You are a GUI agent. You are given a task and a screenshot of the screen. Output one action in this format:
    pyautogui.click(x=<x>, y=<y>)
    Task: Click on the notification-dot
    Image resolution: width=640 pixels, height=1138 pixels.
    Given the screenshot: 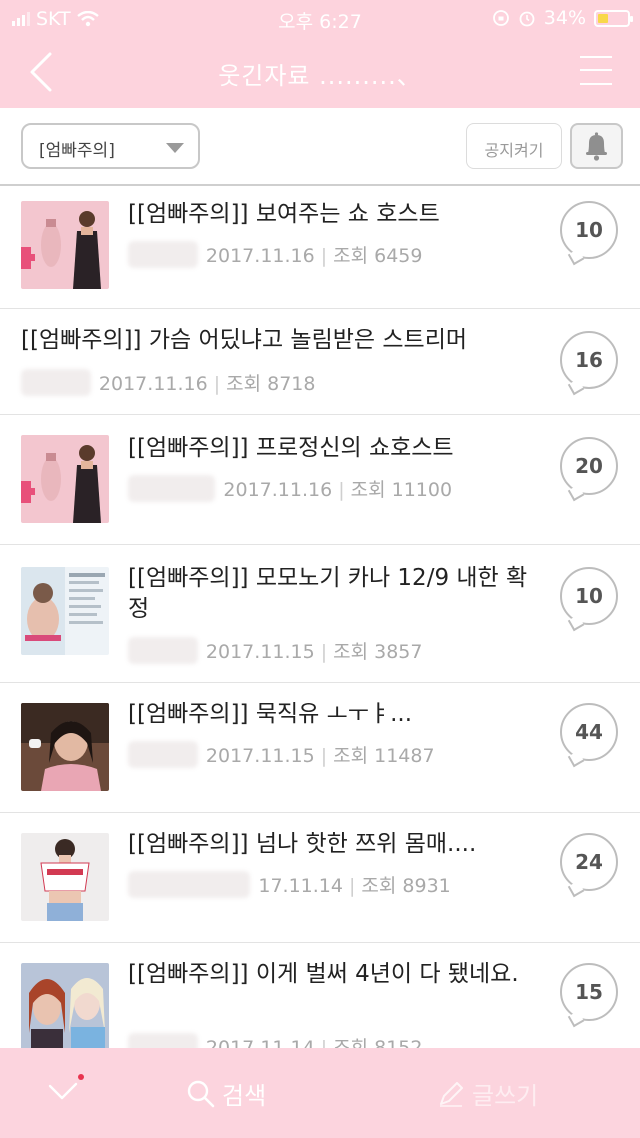 What is the action you would take?
    pyautogui.click(x=81, y=1077)
    